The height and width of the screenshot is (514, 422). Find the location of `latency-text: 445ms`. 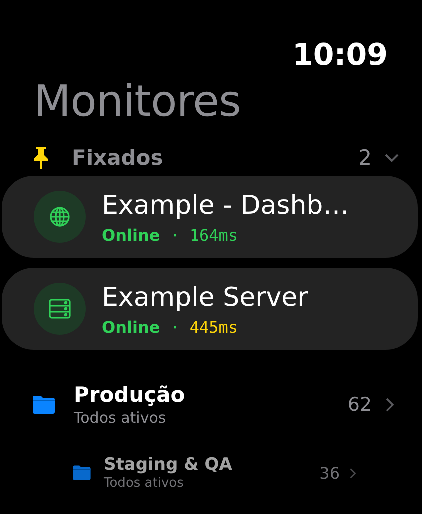

latency-text: 445ms is located at coordinates (214, 327).